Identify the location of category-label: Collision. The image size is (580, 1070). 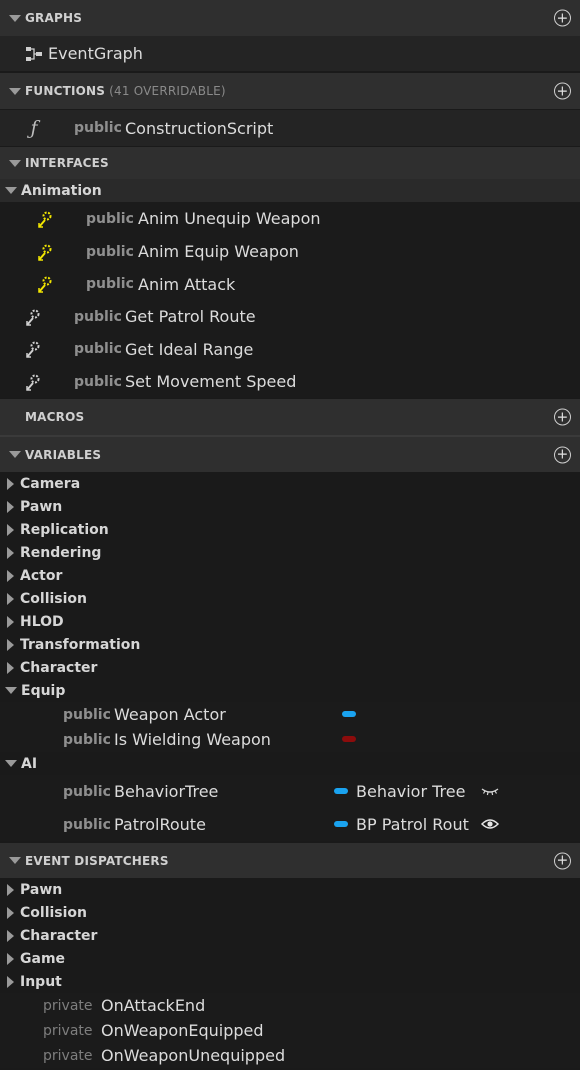
(54, 598).